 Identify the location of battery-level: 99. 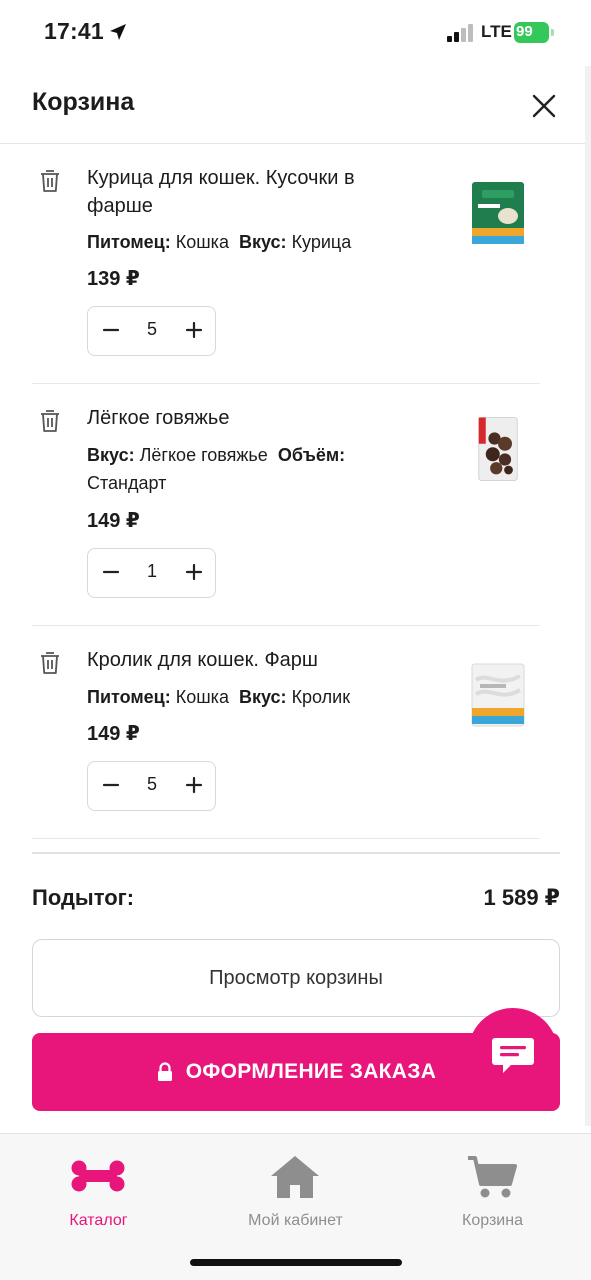
(524, 31).